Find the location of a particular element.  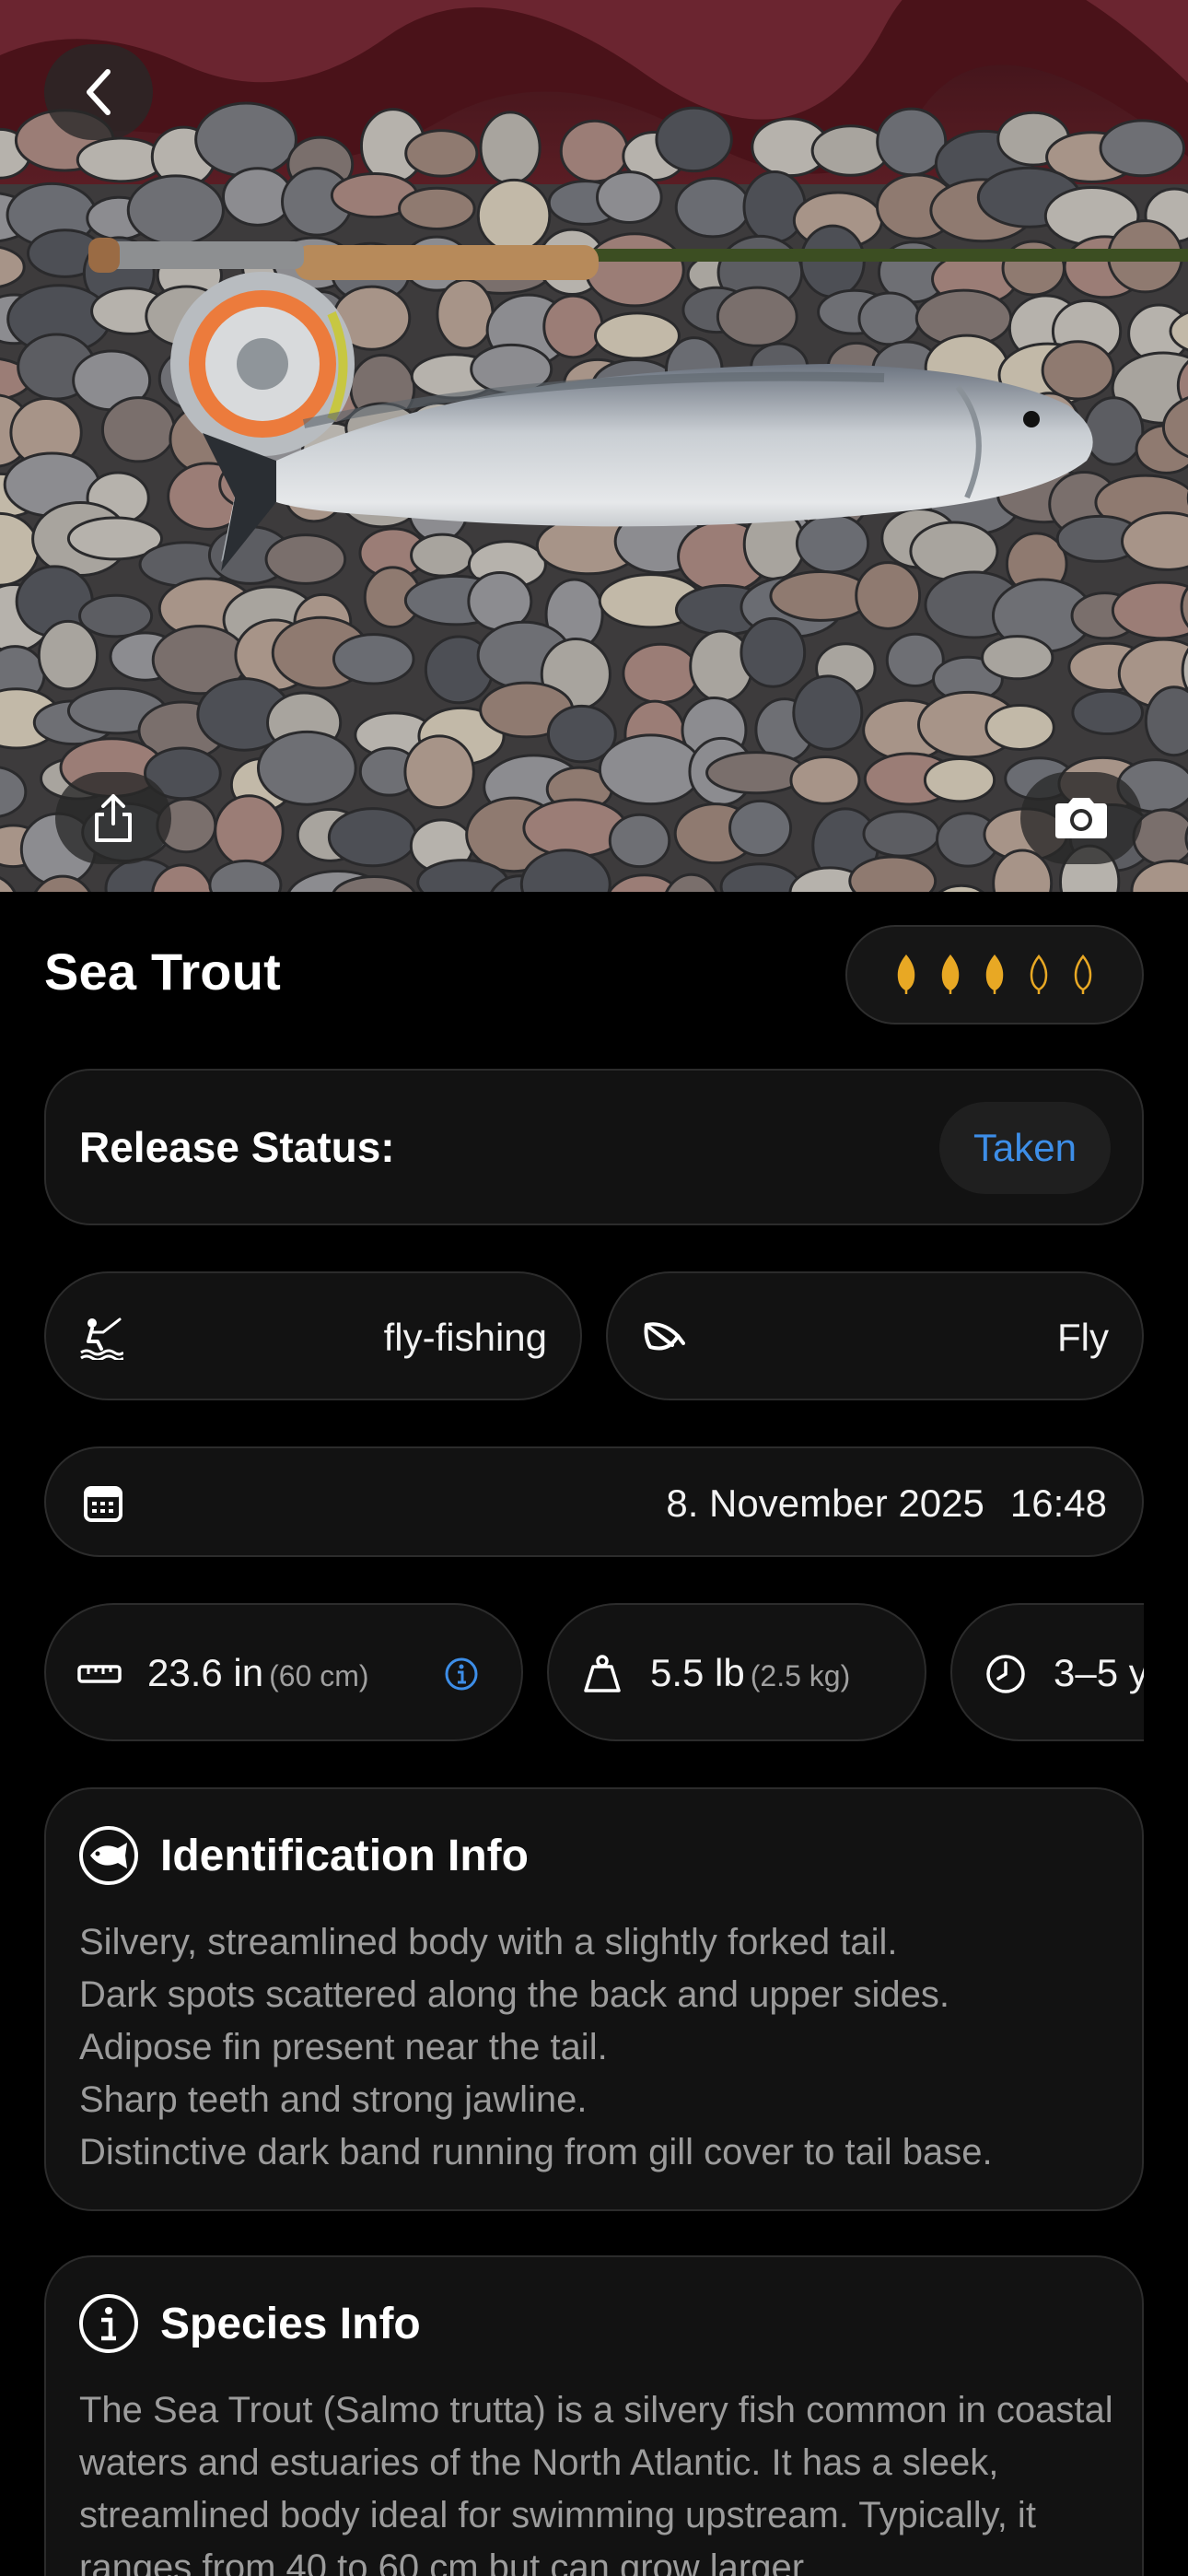

weight-metric: (2.5 kg) is located at coordinates (800, 1675).